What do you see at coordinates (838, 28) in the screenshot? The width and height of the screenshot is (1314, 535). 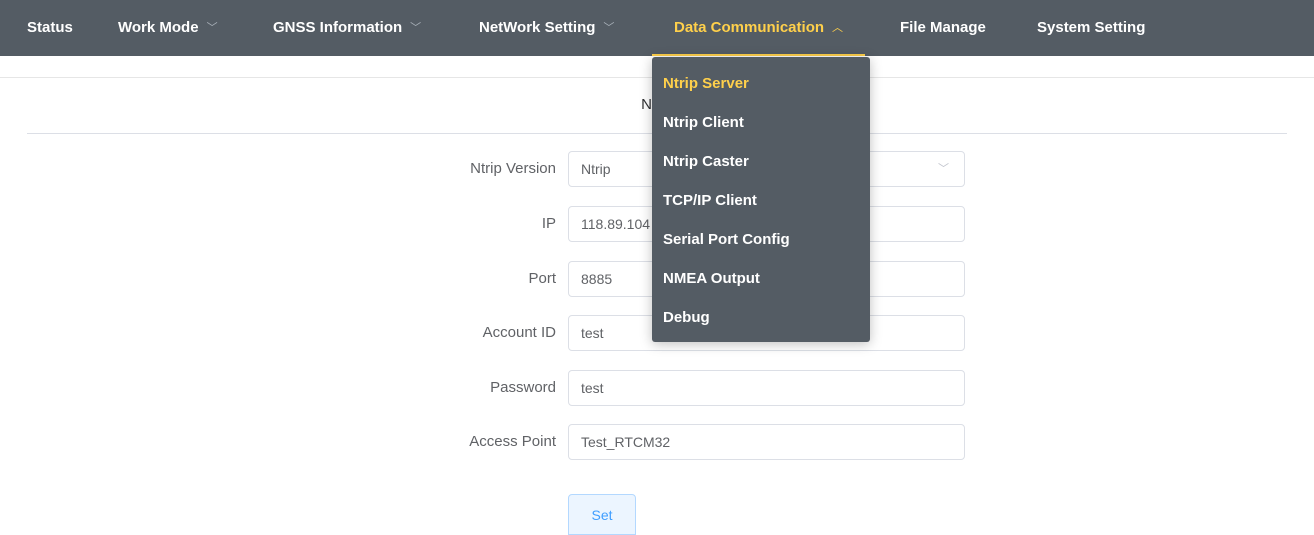 I see `chevron-up-icon: ︿` at bounding box center [838, 28].